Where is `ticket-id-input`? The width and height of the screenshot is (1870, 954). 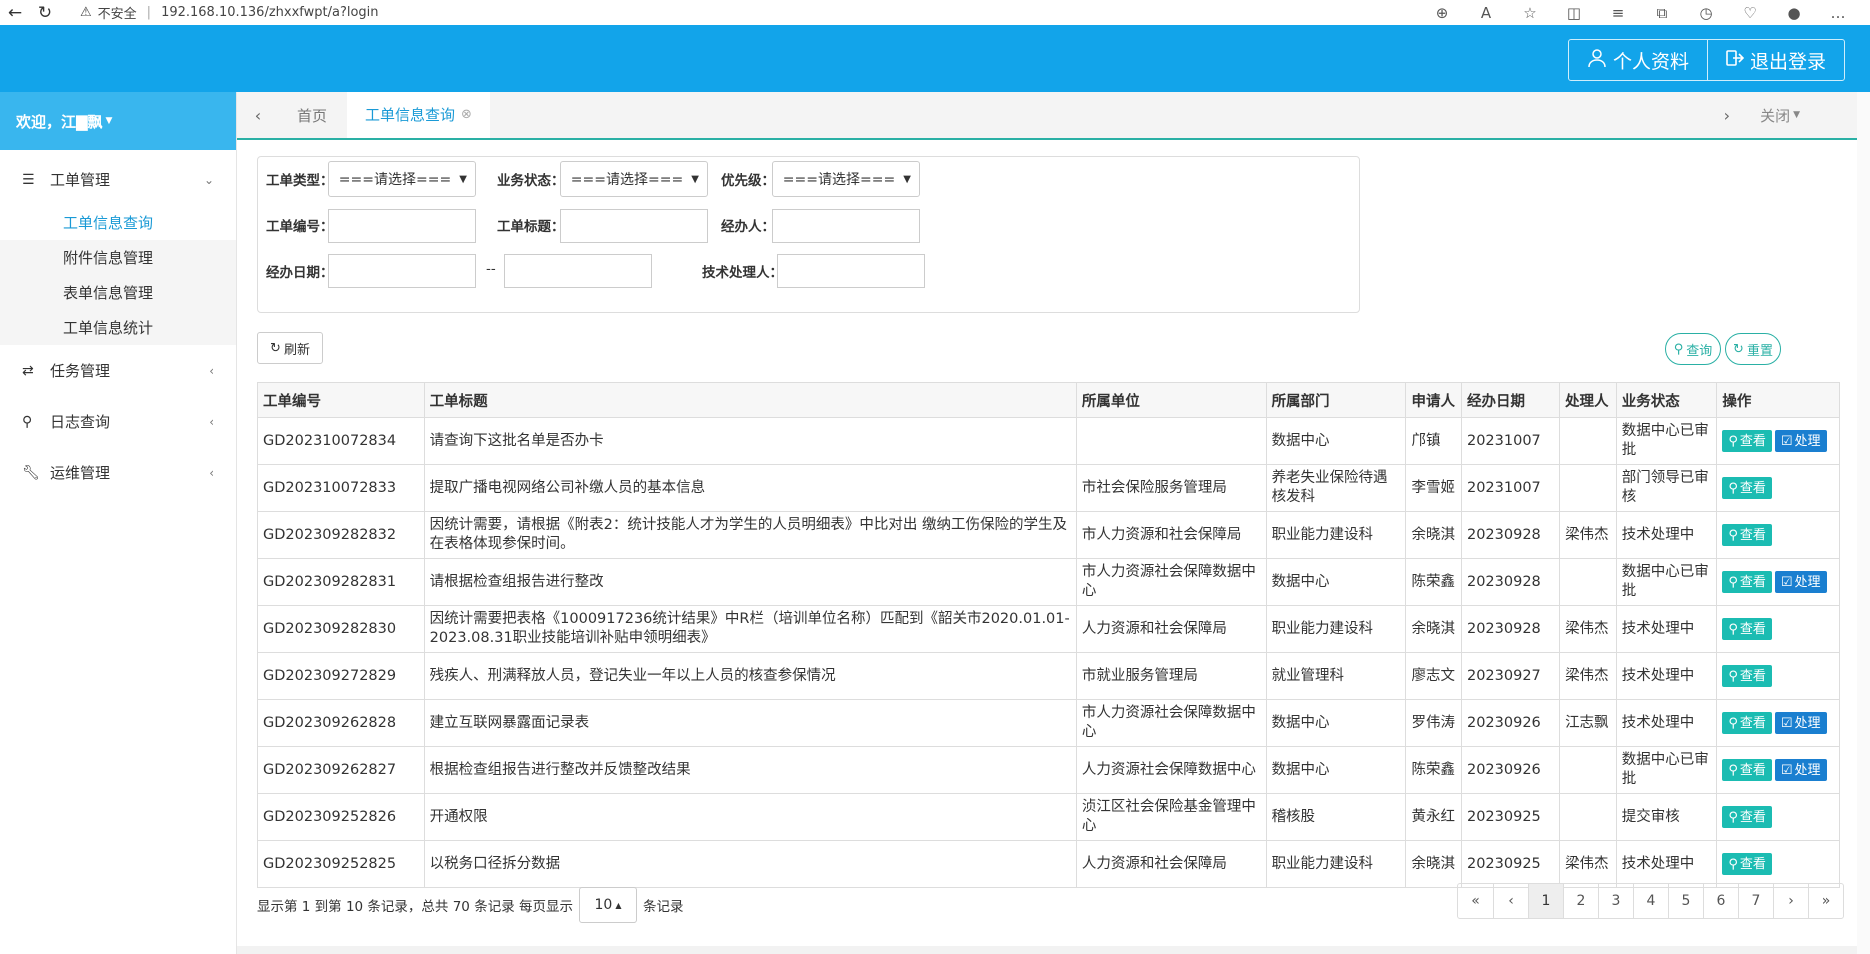 ticket-id-input is located at coordinates (402, 226).